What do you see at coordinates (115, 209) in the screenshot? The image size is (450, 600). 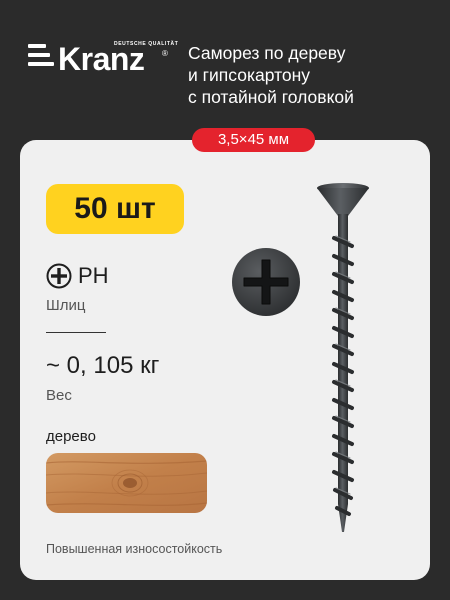 I see `quantity-badge: 50 шт` at bounding box center [115, 209].